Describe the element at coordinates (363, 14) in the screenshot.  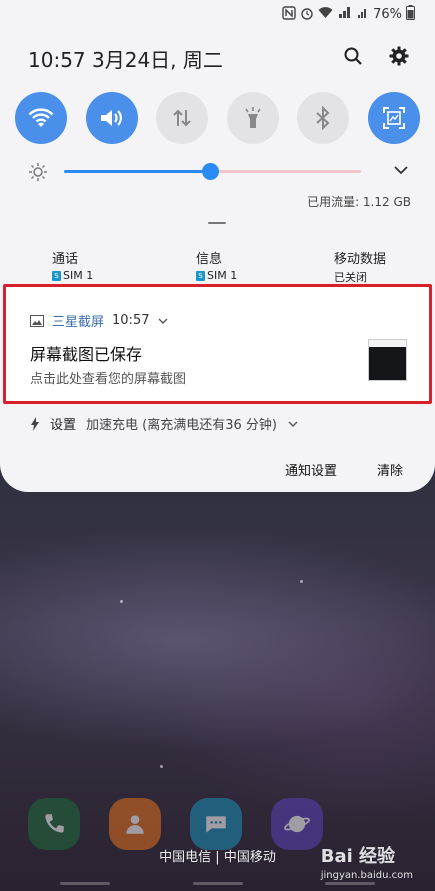
I see `signal-icon` at that location.